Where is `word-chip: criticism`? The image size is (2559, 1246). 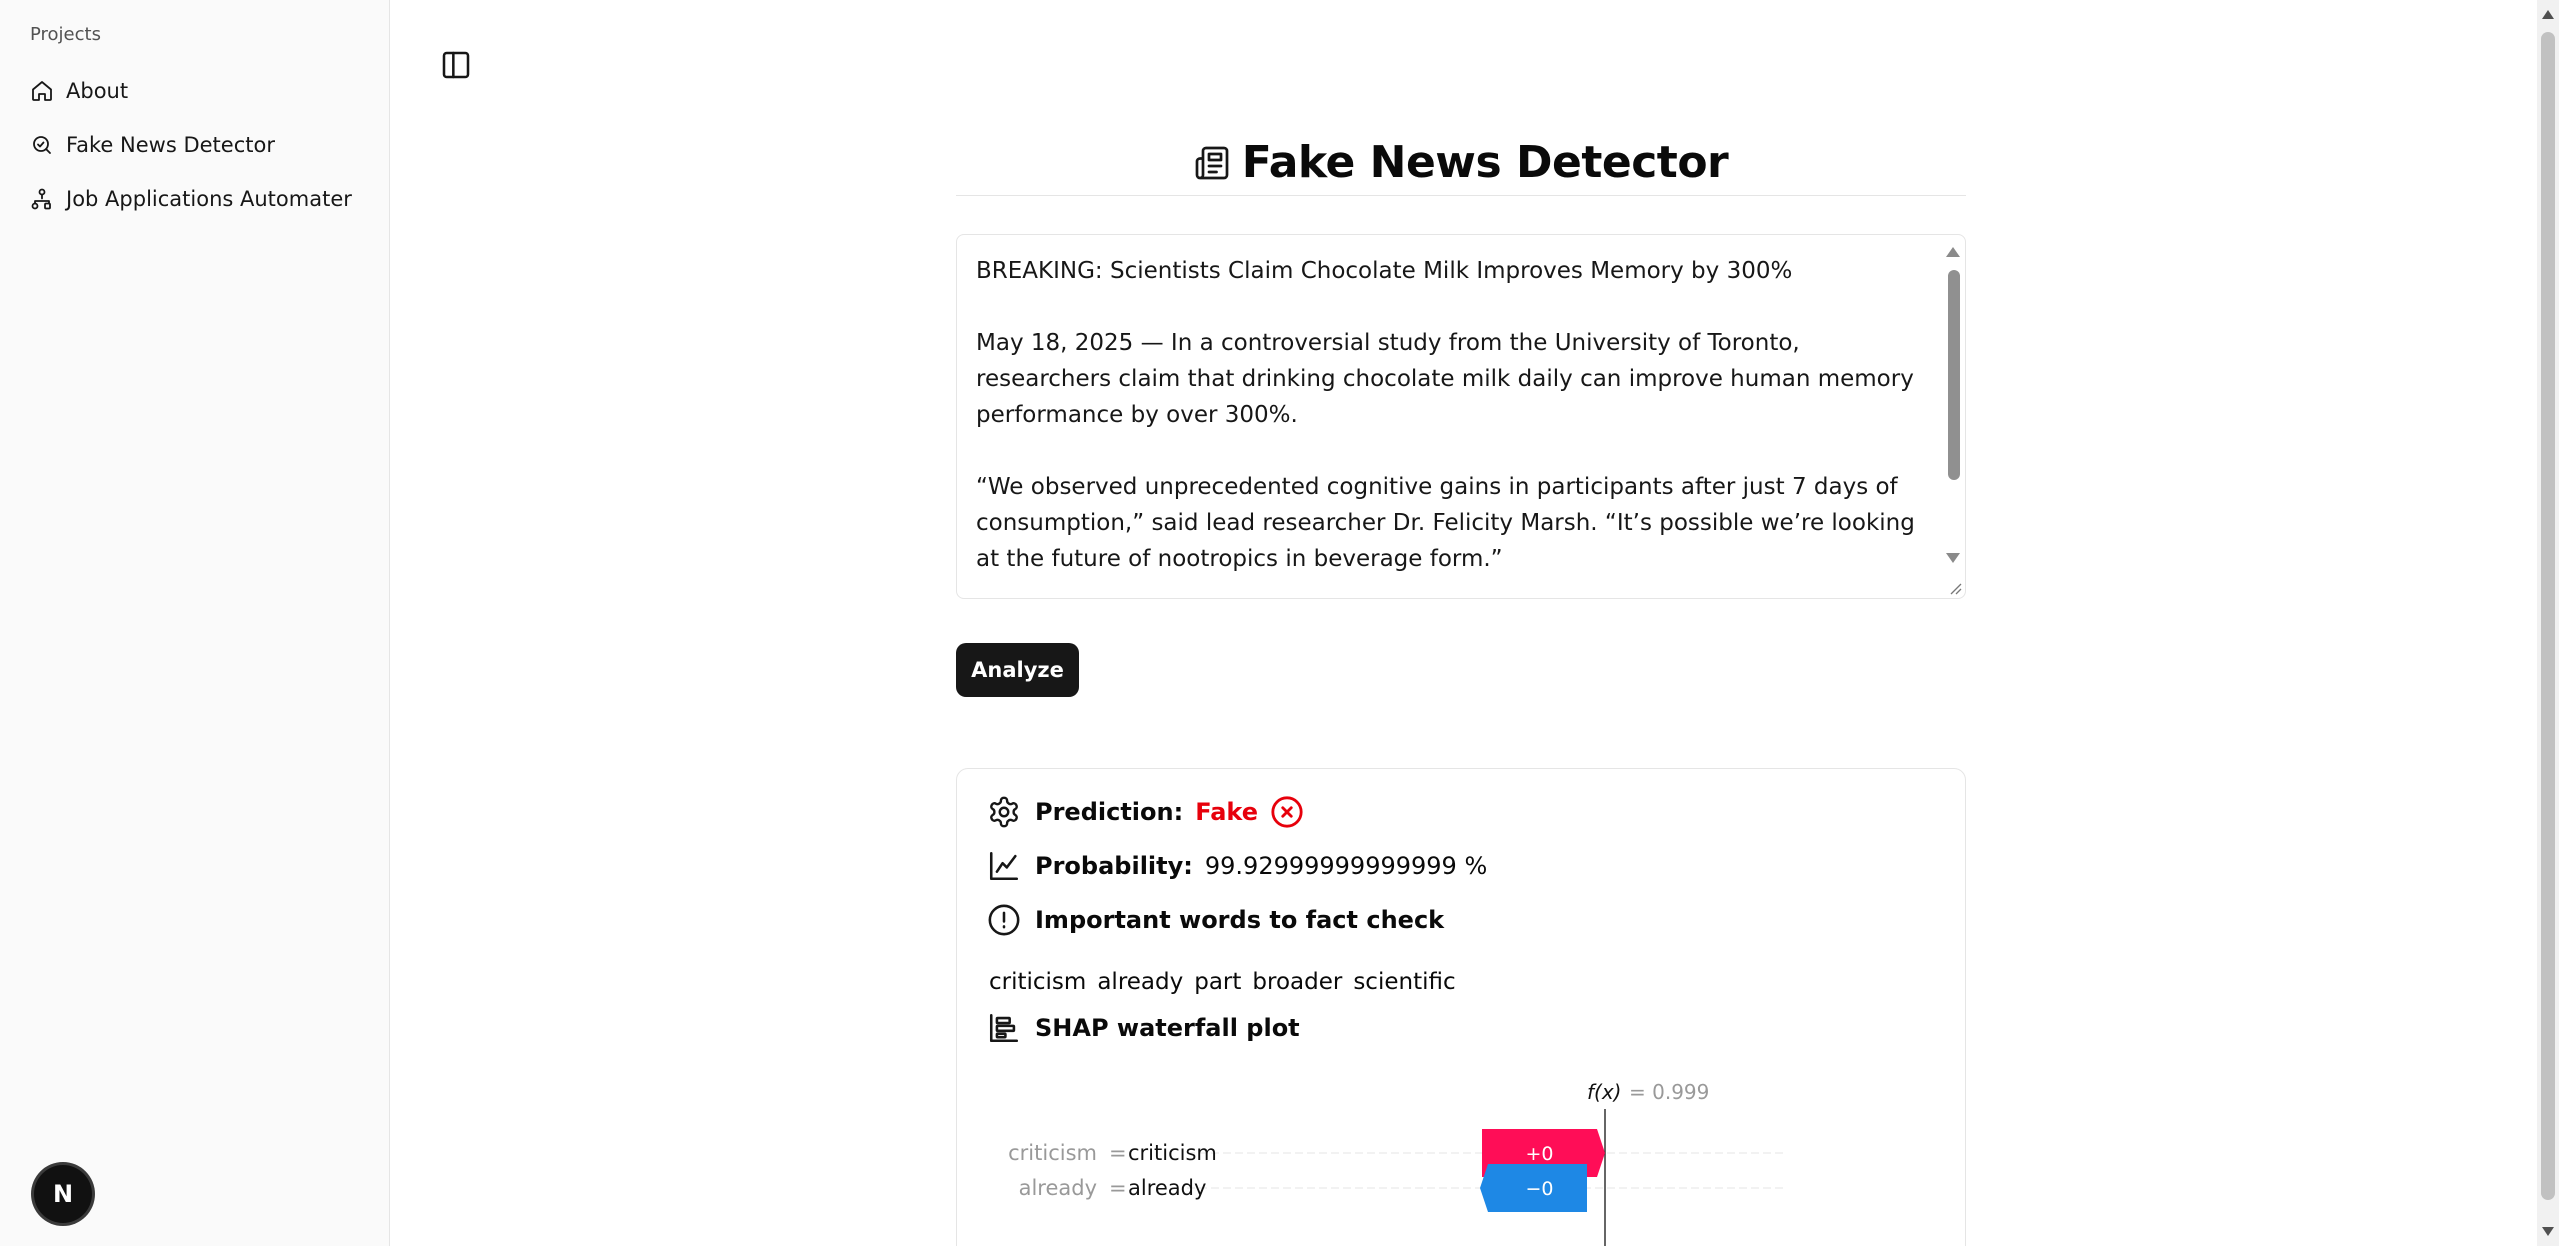
word-chip: criticism is located at coordinates (1038, 982).